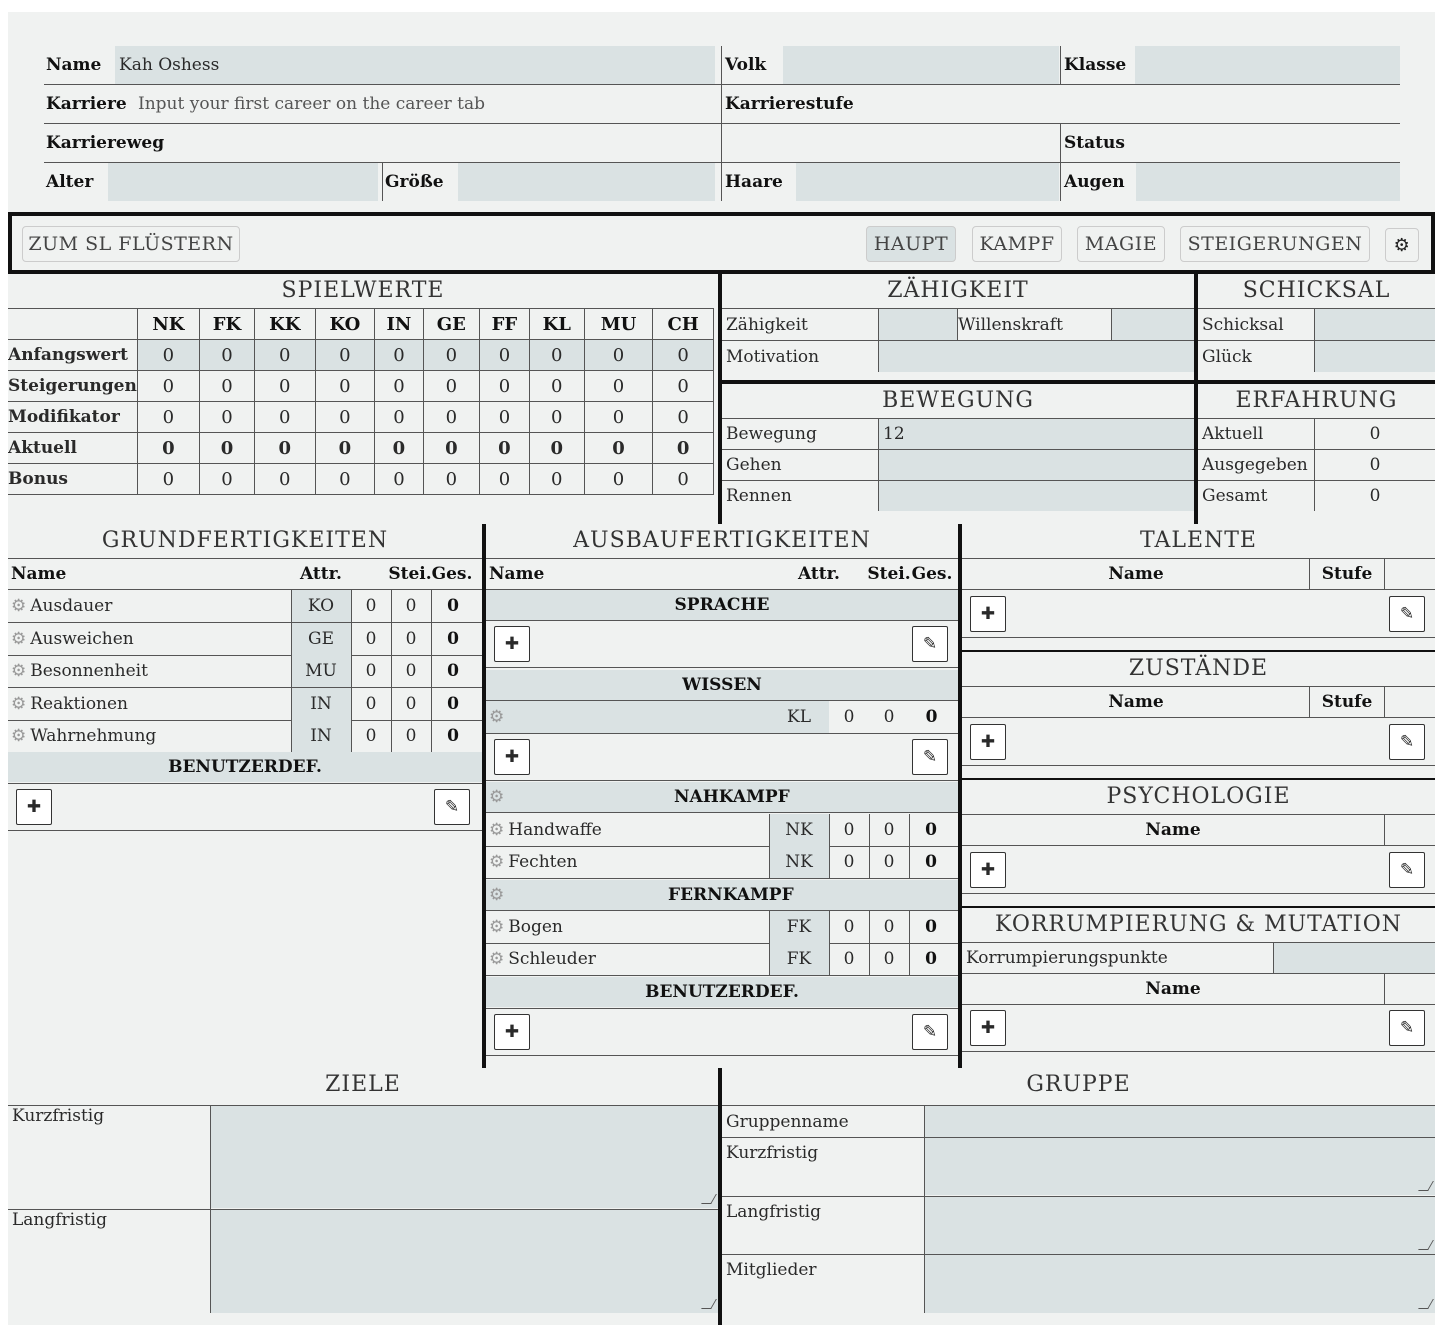 The image size is (1447, 1330). What do you see at coordinates (149, 606) in the screenshot?
I see `skill-row: ⚙ Ausdauer` at bounding box center [149, 606].